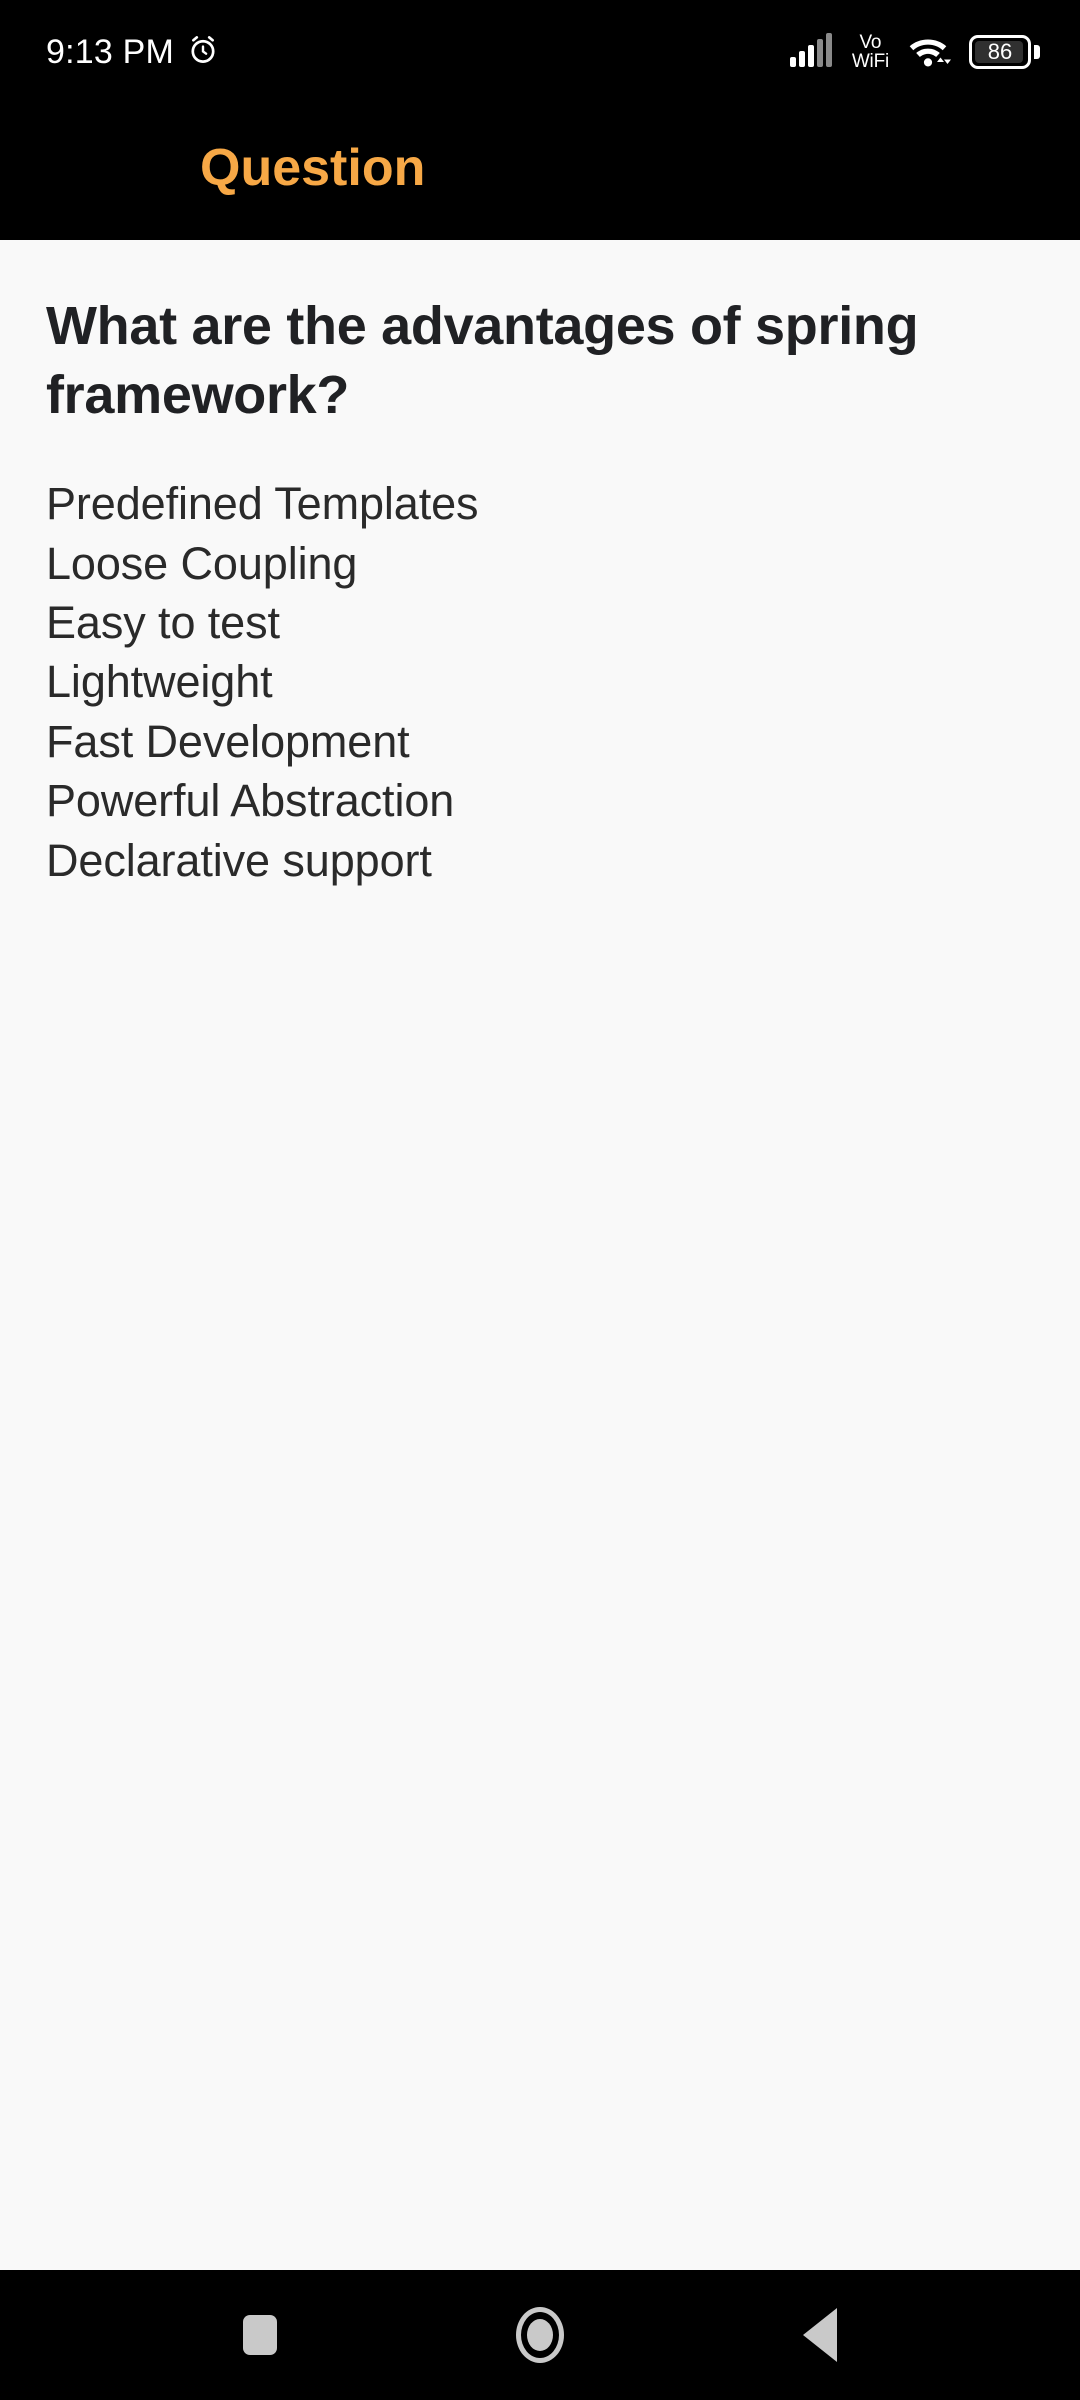 The height and width of the screenshot is (2400, 1080). I want to click on home-circle-icon, so click(540, 2335).